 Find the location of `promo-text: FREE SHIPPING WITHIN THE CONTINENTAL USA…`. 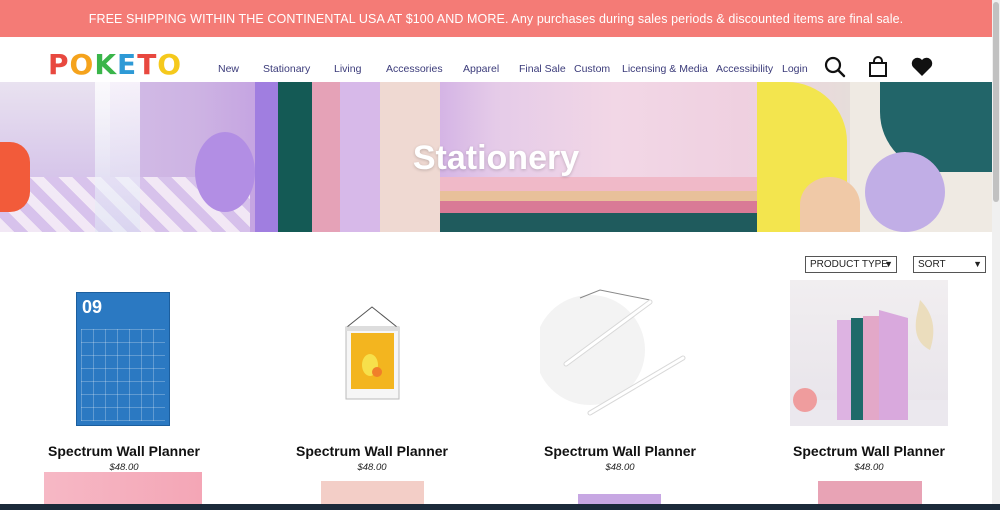

promo-text: FREE SHIPPING WITHIN THE CONTINENTAL USA… is located at coordinates (496, 18).